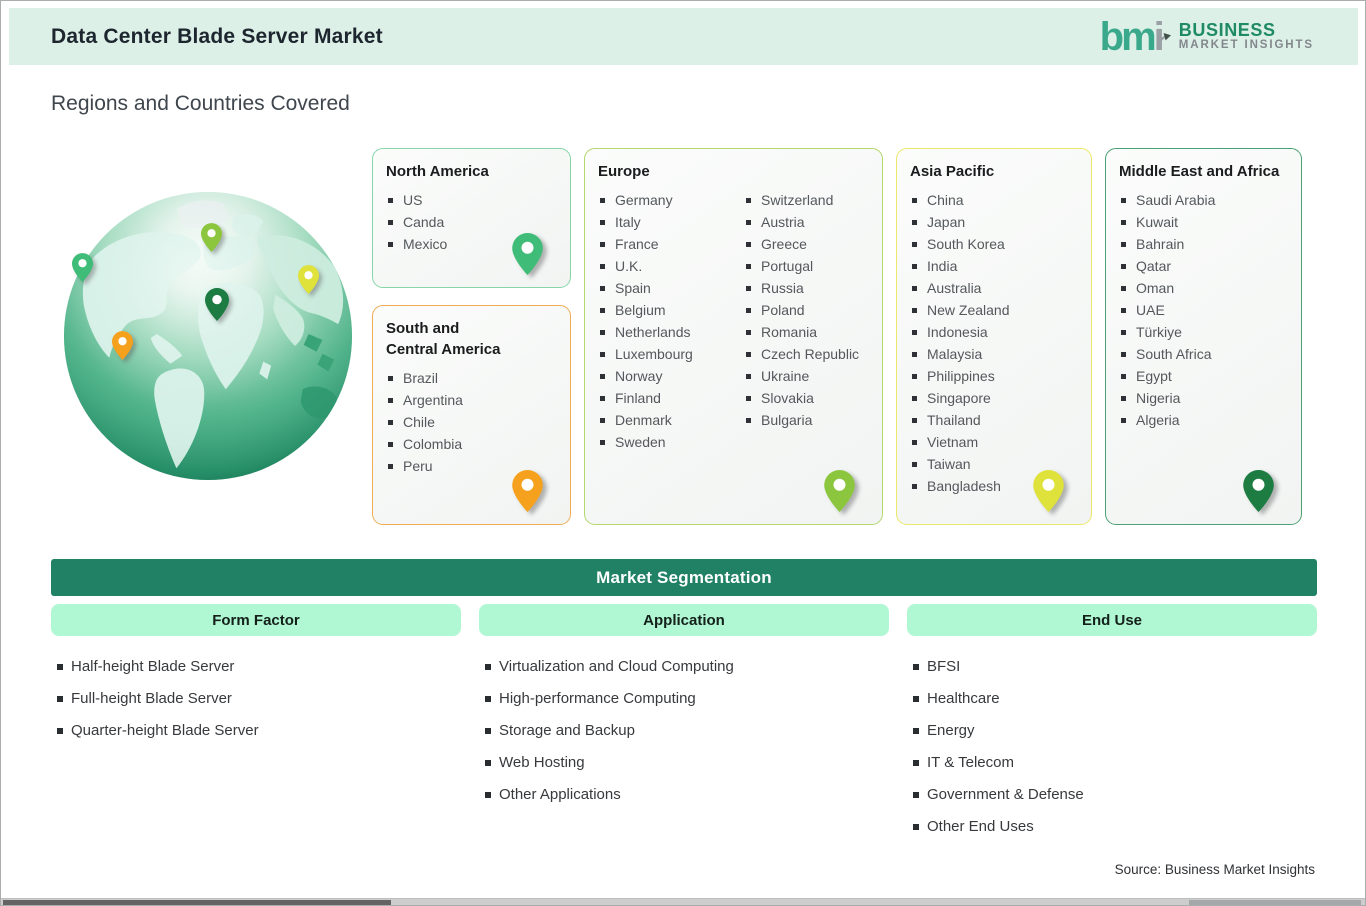  What do you see at coordinates (1128, 36) in the screenshot?
I see `logo-mark-bm: bm` at bounding box center [1128, 36].